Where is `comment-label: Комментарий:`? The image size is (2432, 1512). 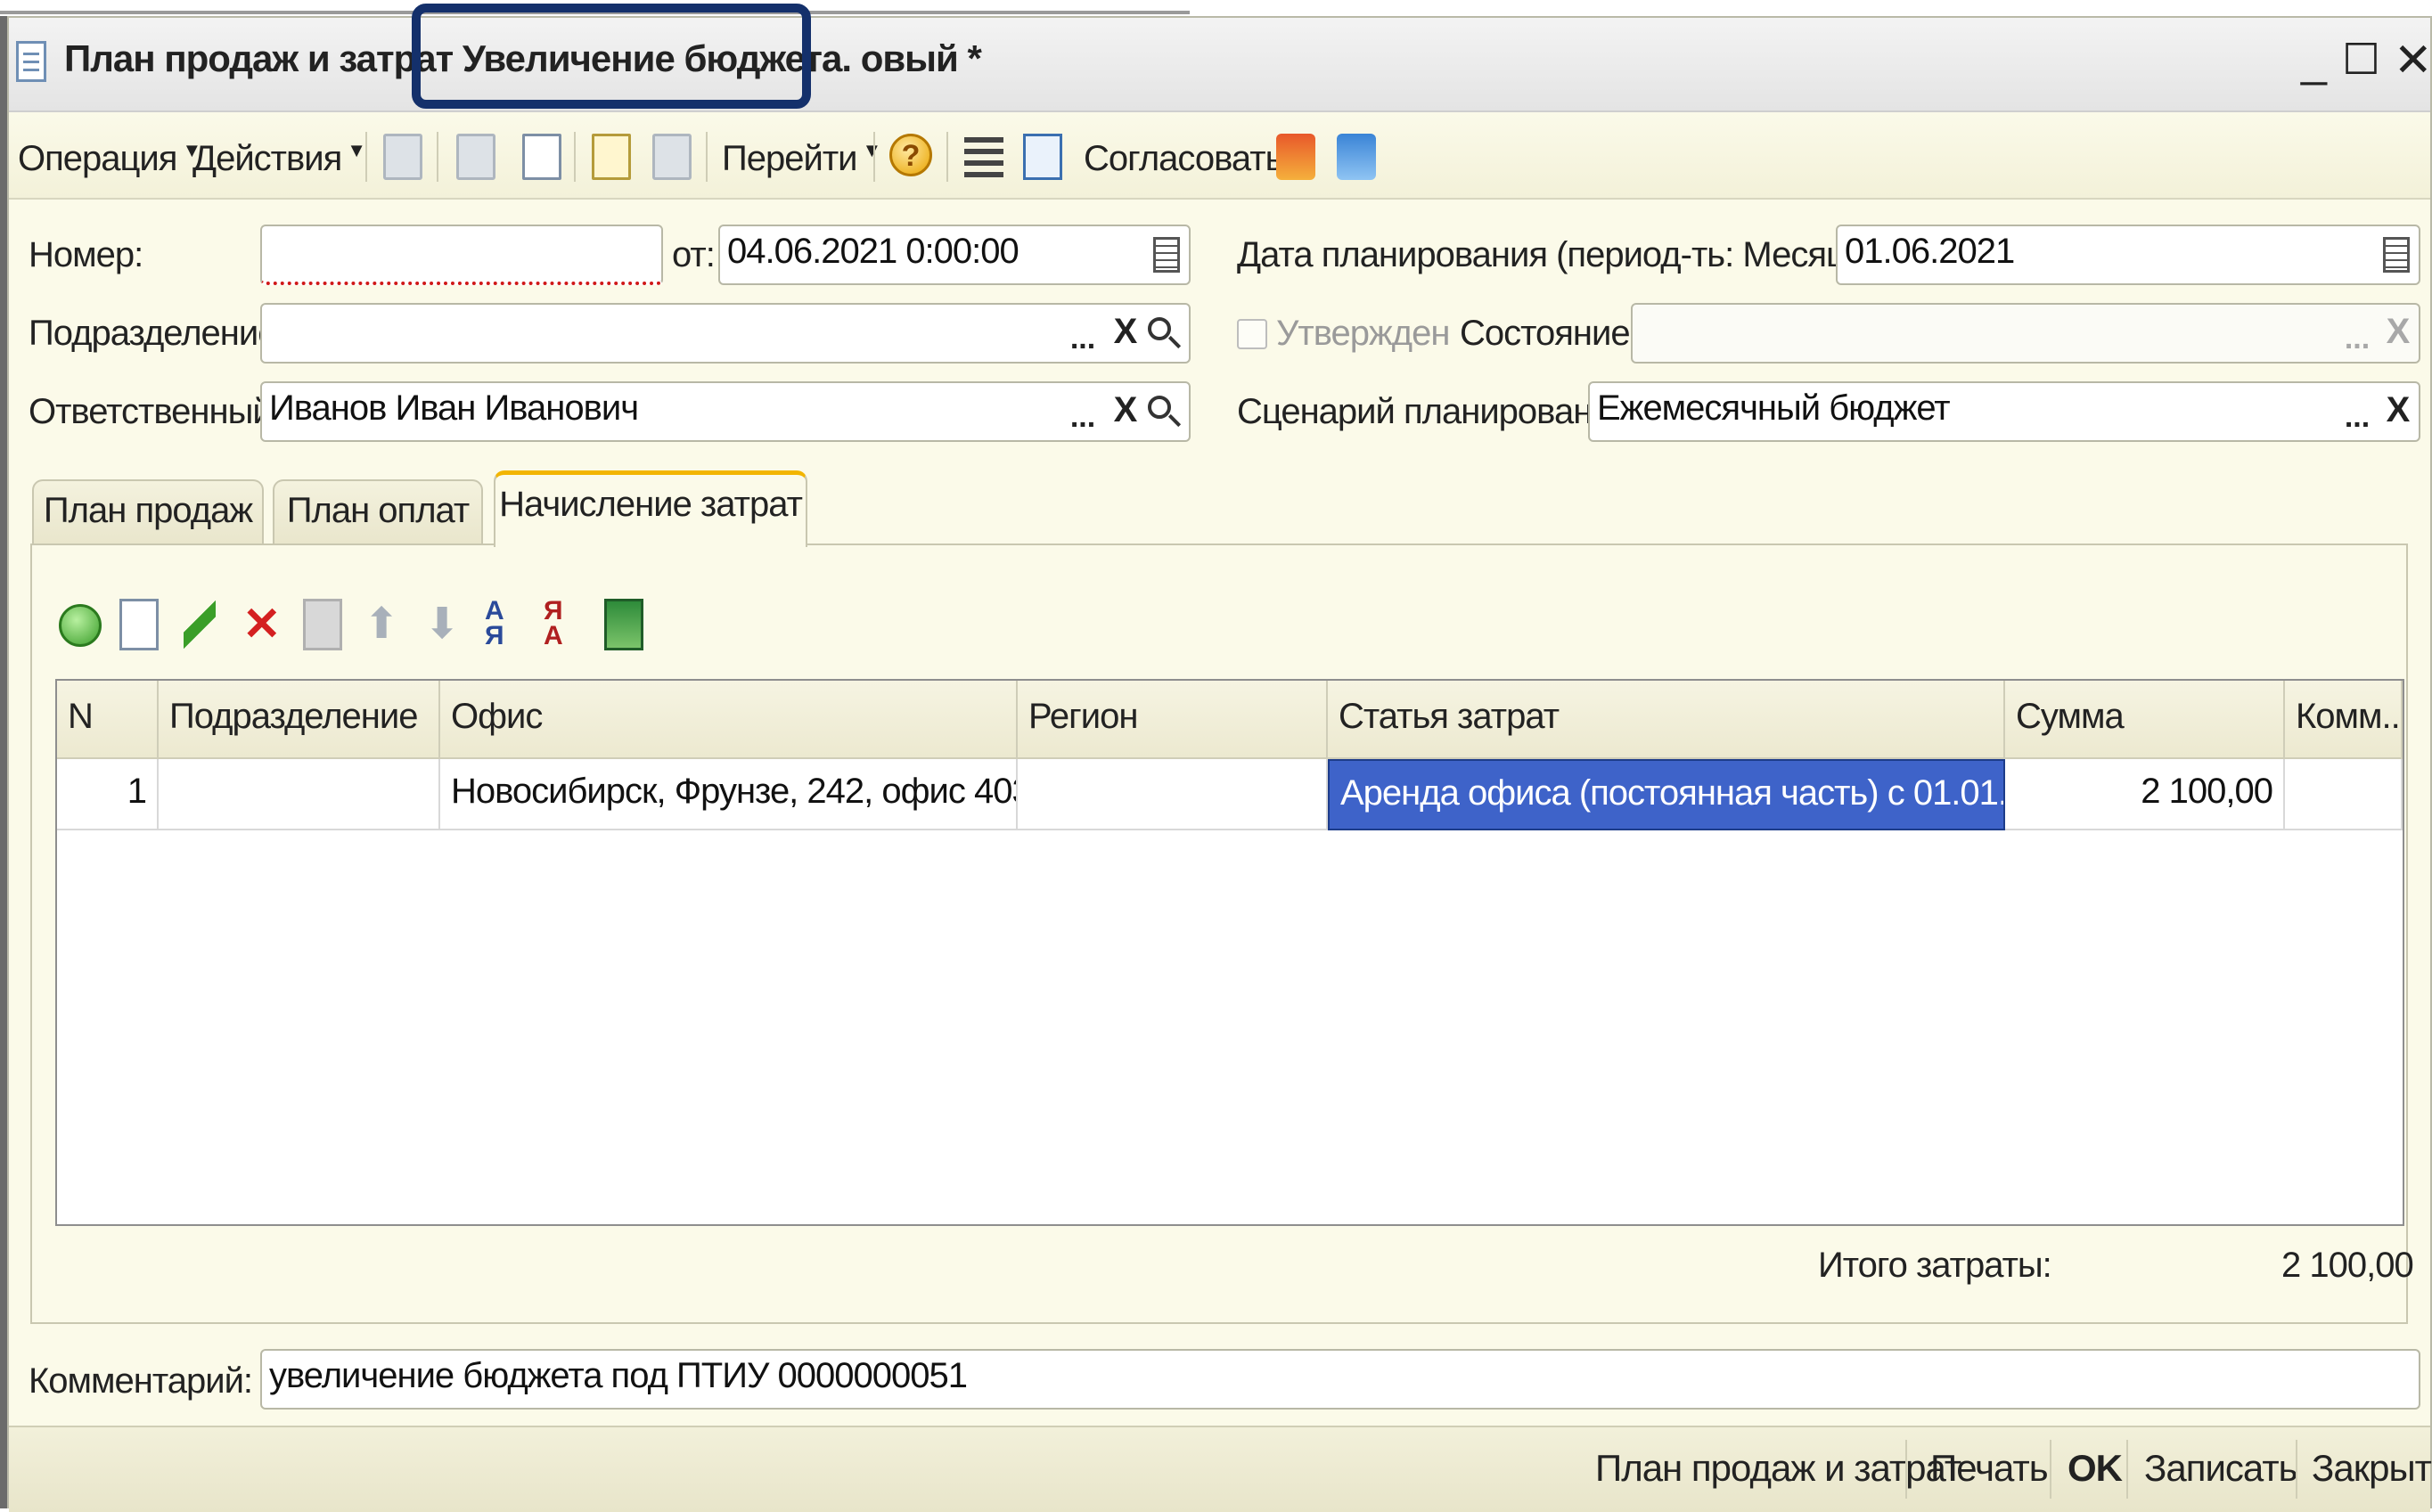
comment-label: Комментарий: is located at coordinates (141, 1381).